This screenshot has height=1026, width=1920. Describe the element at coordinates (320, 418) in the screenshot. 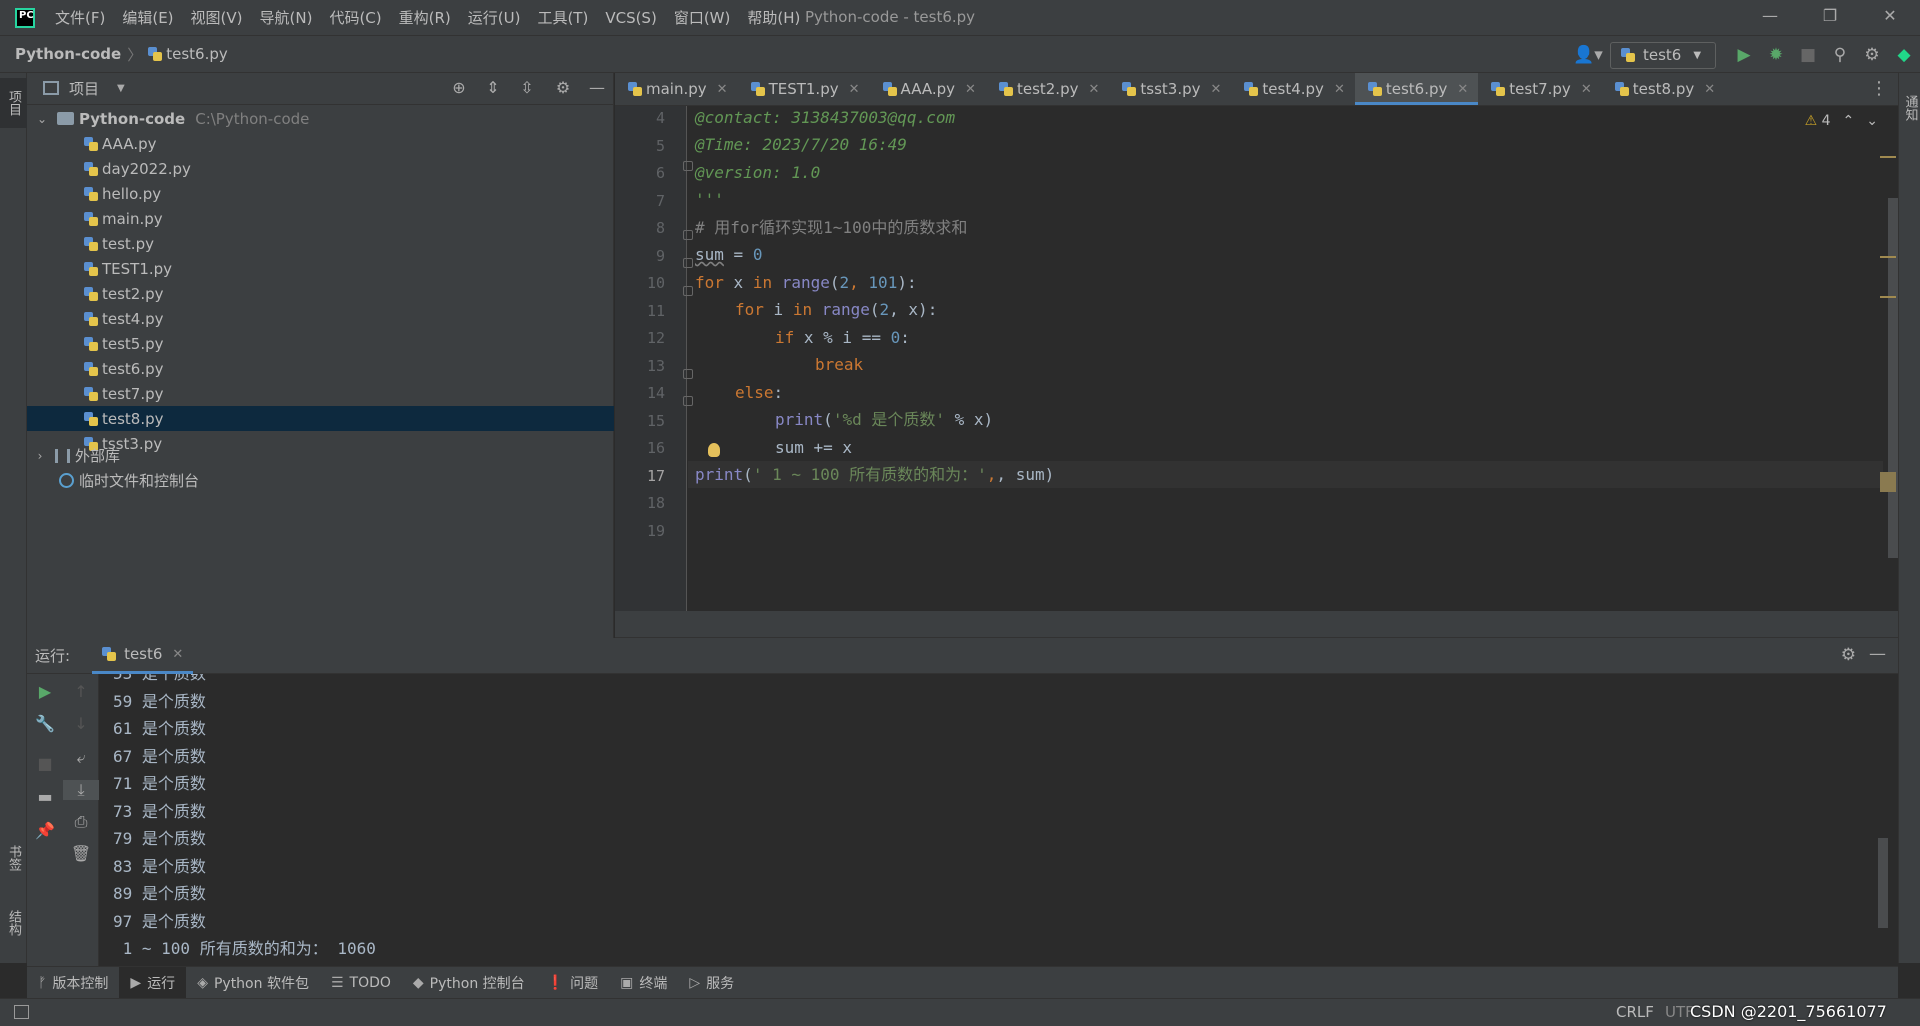

I see `project-file-item: test8.py` at that location.